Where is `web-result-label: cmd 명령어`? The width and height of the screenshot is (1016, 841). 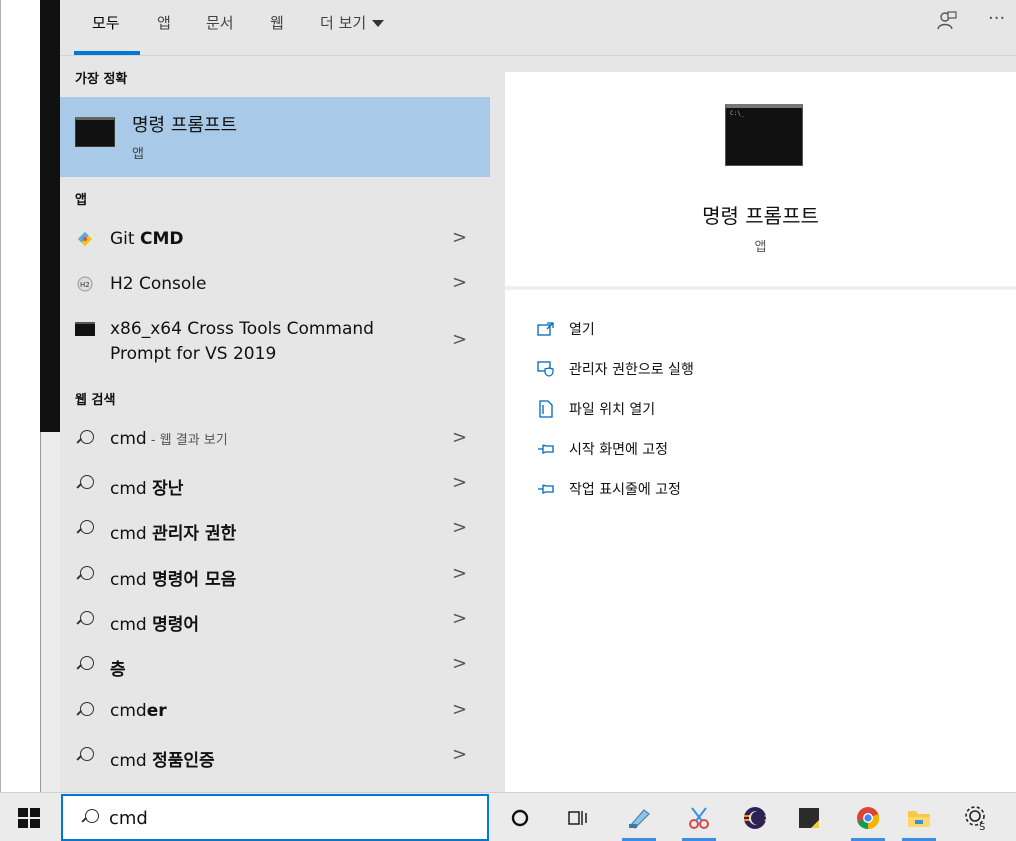
web-result-label: cmd 명령어 is located at coordinates (155, 625).